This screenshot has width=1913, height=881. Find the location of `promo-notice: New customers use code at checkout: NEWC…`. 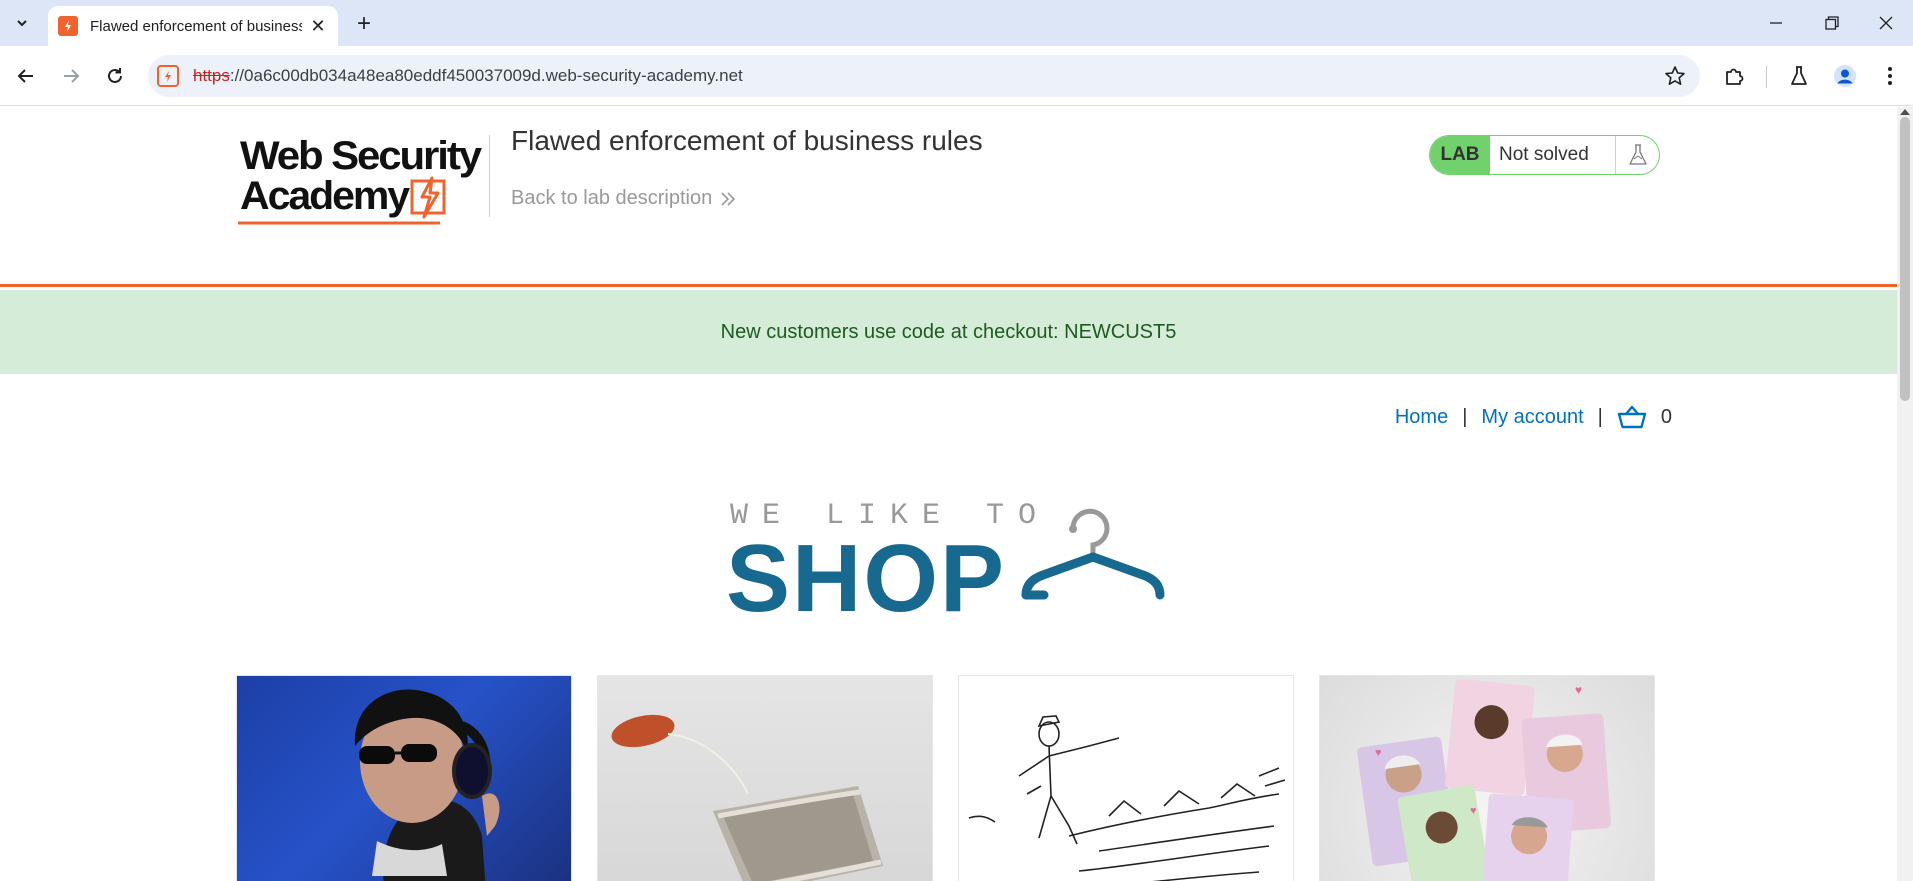

promo-notice: New customers use code at checkout: NEWC… is located at coordinates (948, 332).